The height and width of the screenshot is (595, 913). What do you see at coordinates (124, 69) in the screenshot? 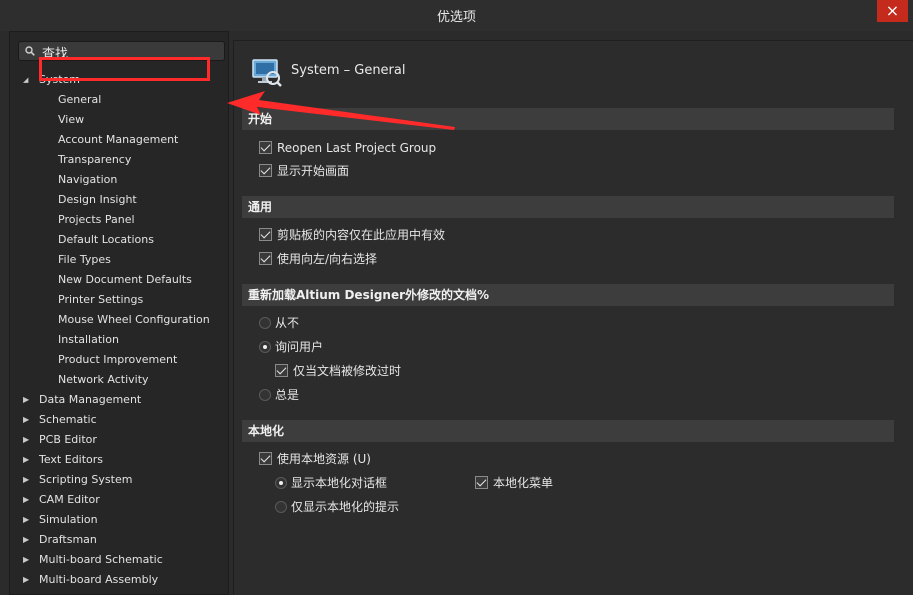
I see `selection-highlight-box` at bounding box center [124, 69].